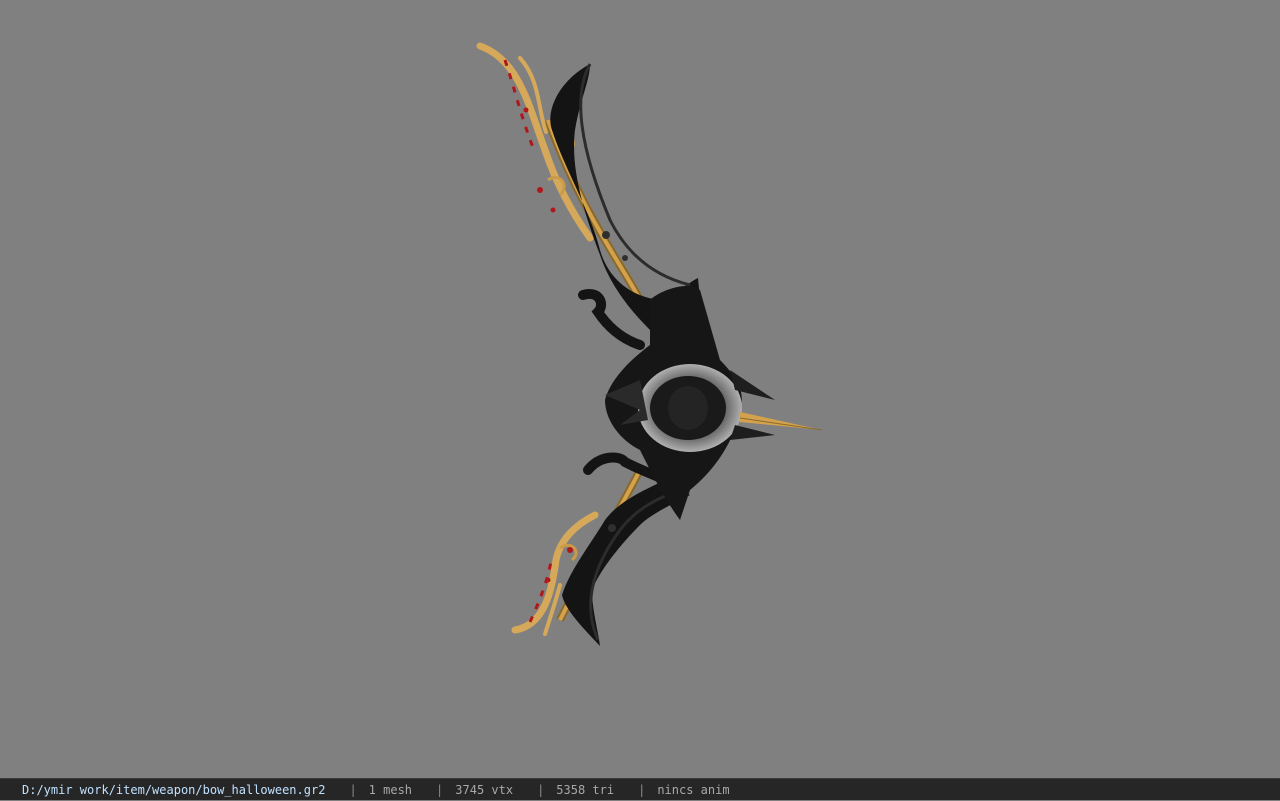 Image resolution: width=1280 pixels, height=801 pixels. What do you see at coordinates (585, 789) in the screenshot?
I see `triangle-count: 5358 tri` at bounding box center [585, 789].